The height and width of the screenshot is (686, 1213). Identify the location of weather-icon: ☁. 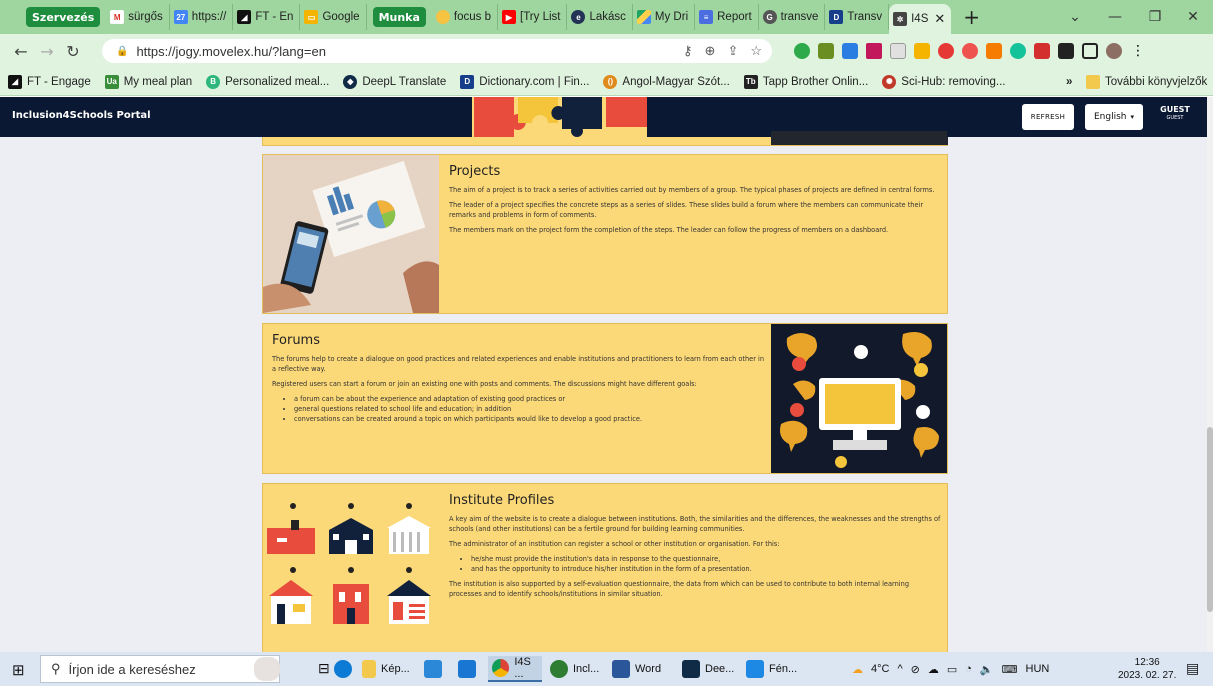
(857, 669).